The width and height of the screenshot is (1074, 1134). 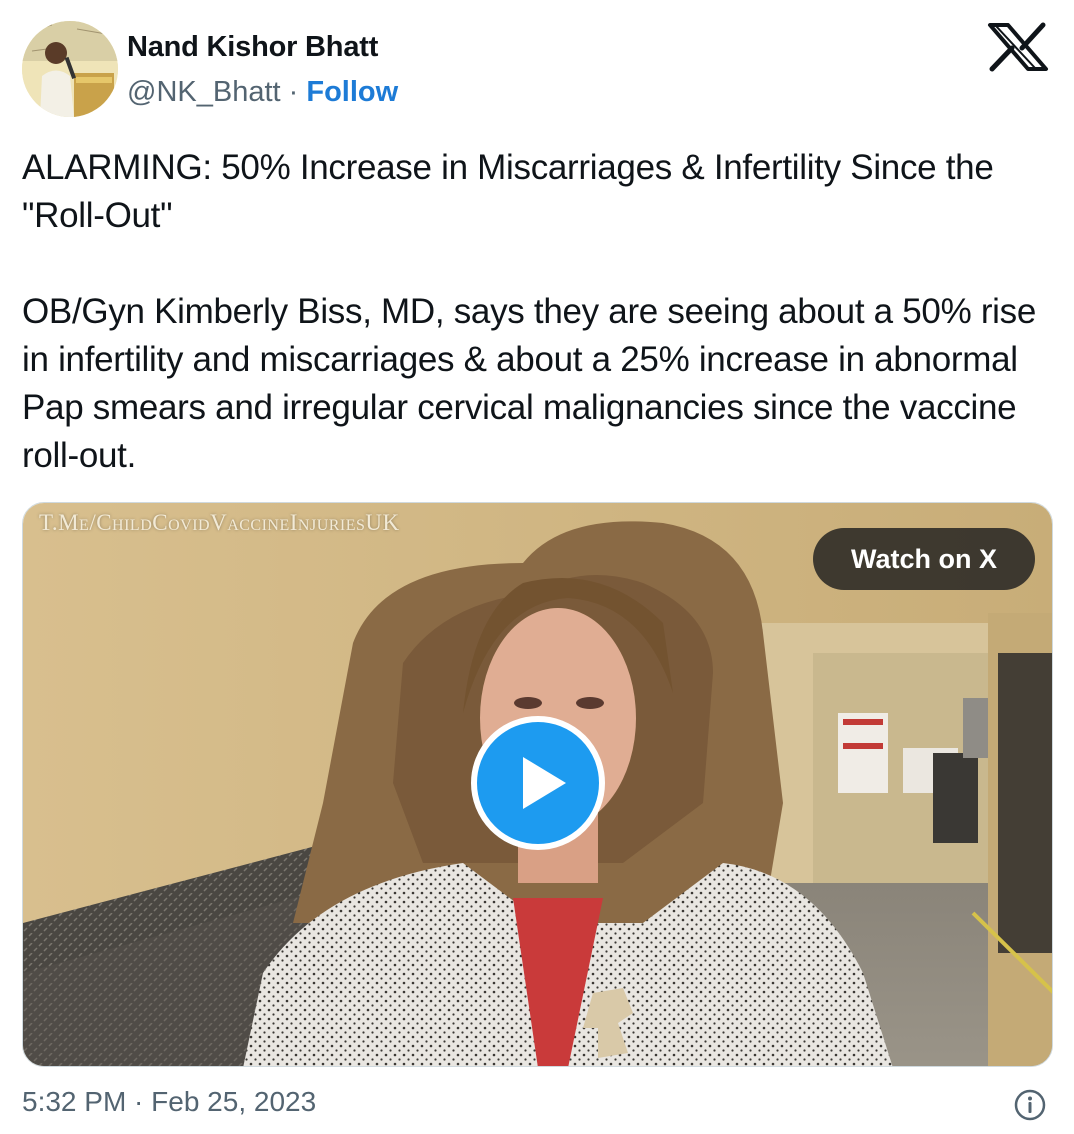 What do you see at coordinates (1018, 47) in the screenshot?
I see `x-logo-icon` at bounding box center [1018, 47].